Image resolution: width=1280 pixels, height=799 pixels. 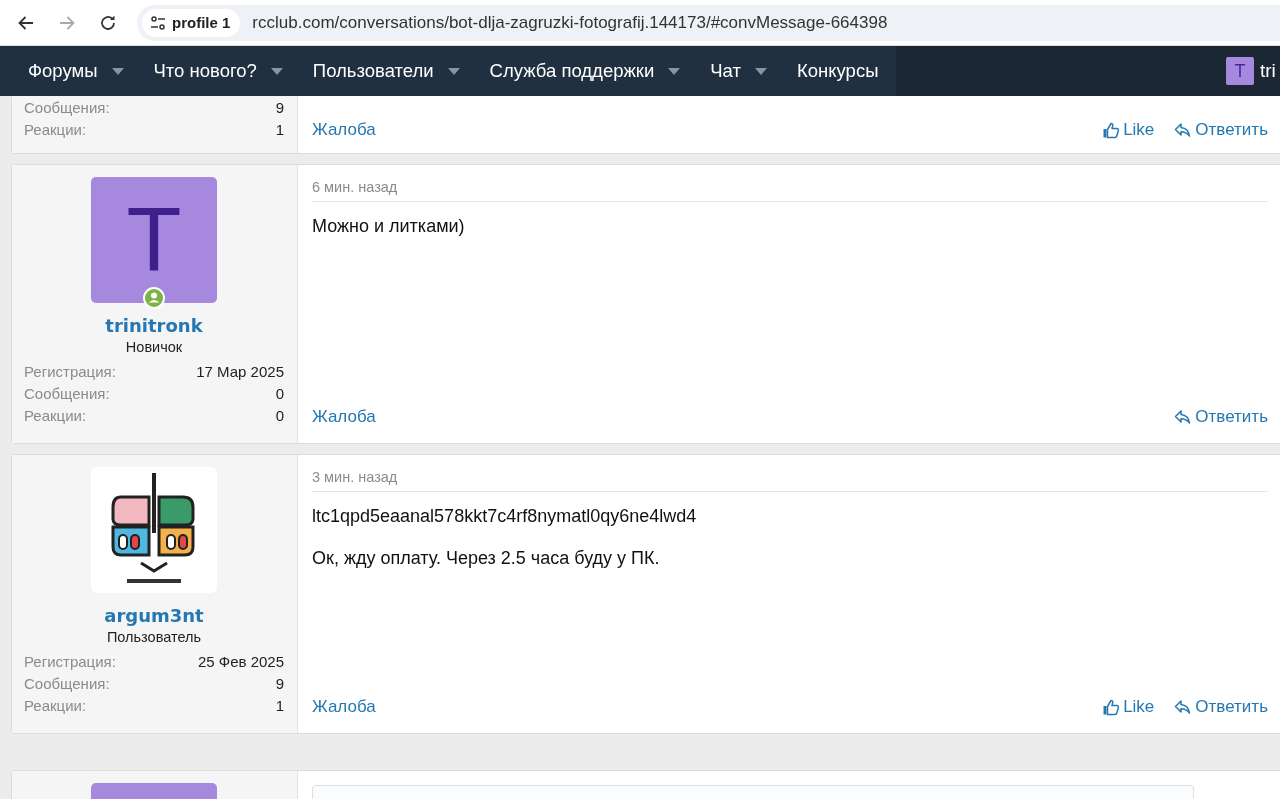 What do you see at coordinates (790, 190) in the screenshot?
I see `message-time: 6 мин. назад` at bounding box center [790, 190].